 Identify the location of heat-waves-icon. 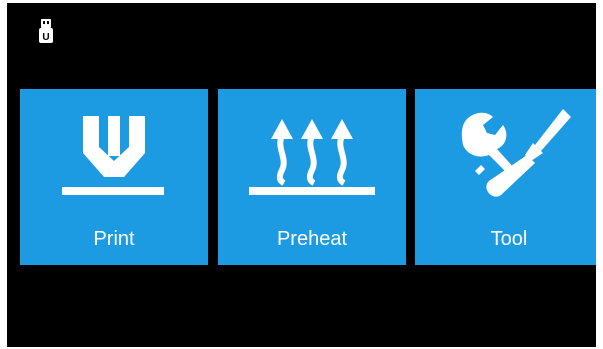
(312, 157).